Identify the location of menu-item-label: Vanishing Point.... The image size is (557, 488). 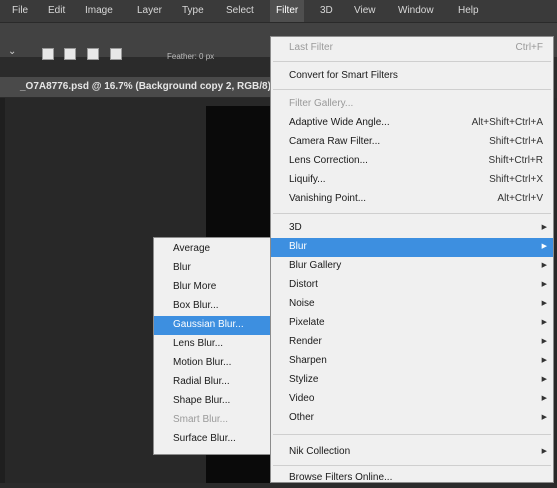
(328, 198).